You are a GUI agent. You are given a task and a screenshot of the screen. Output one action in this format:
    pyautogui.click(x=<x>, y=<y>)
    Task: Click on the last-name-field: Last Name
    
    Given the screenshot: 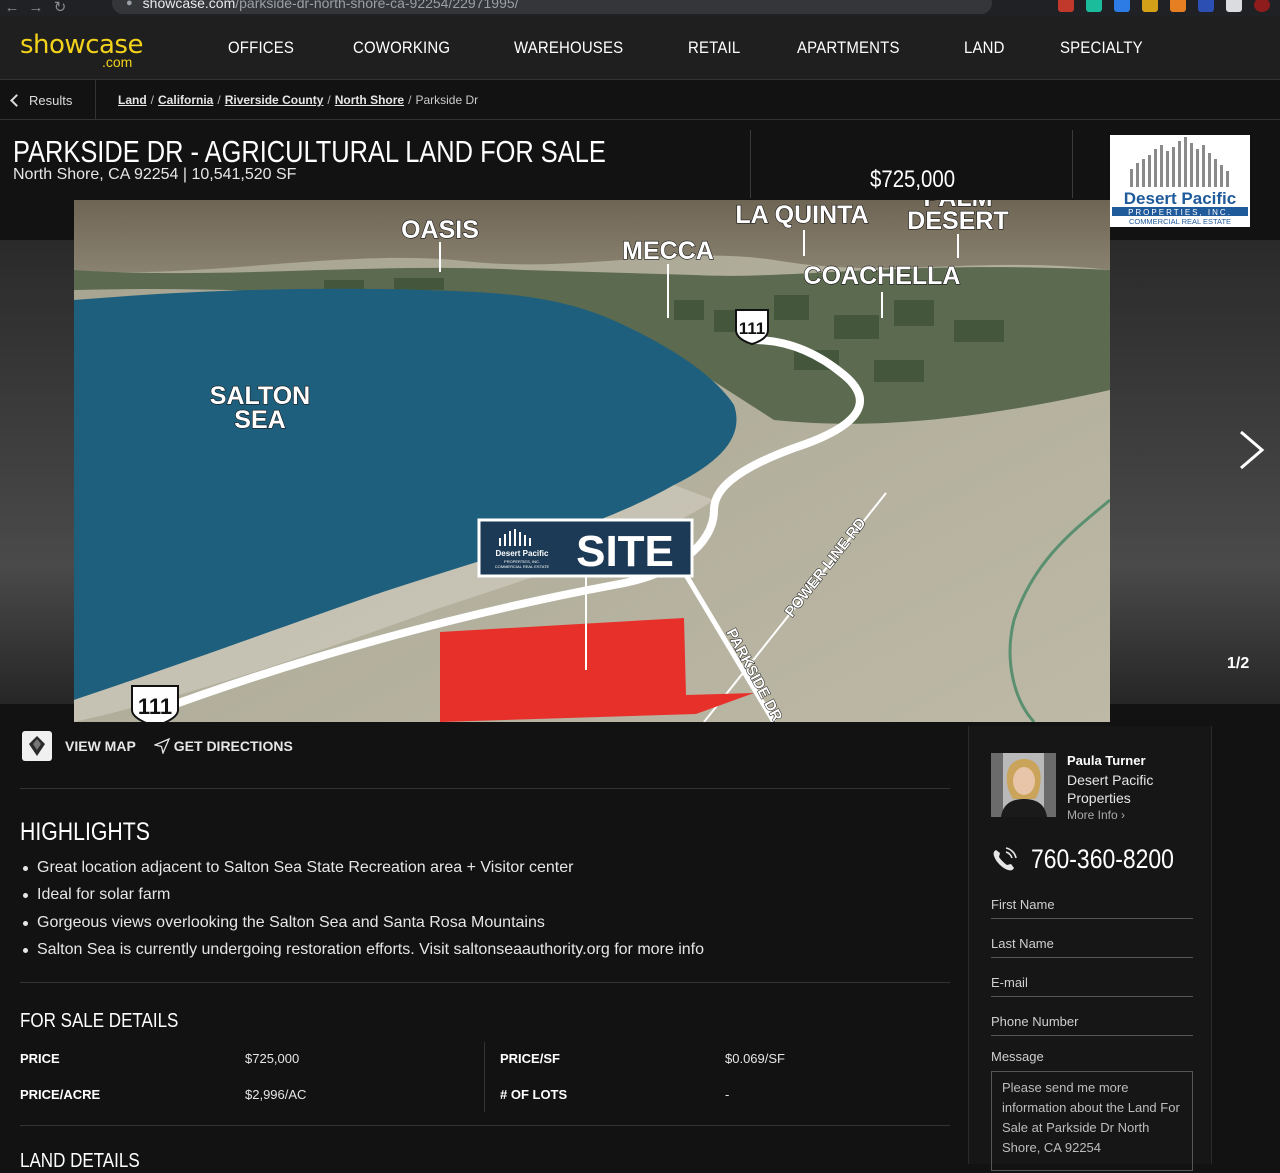 What is the action you would take?
    pyautogui.click(x=1092, y=945)
    